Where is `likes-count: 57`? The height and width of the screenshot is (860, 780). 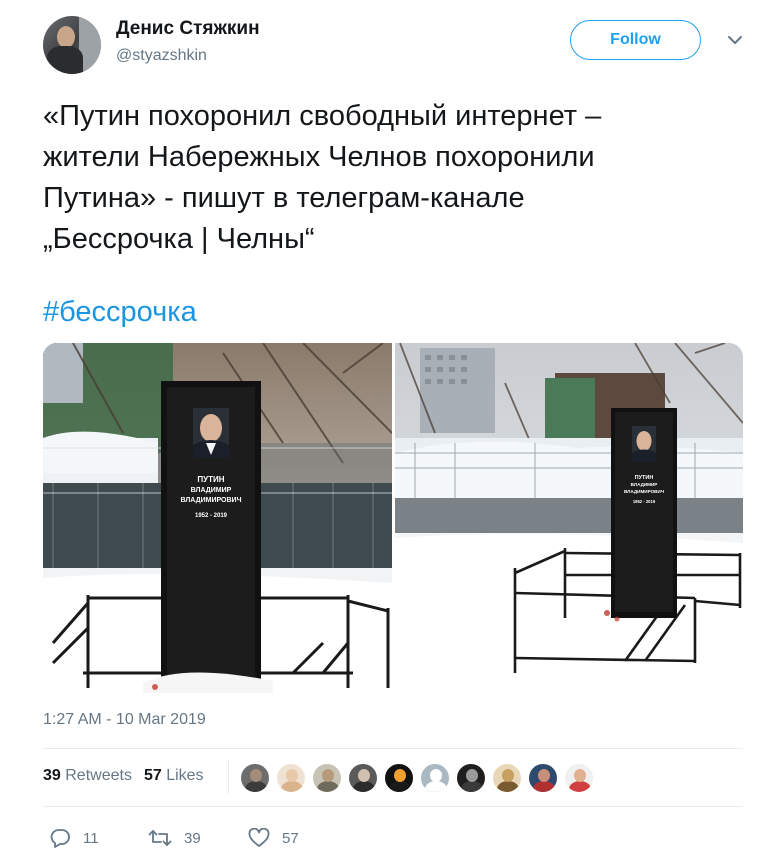 likes-count: 57 is located at coordinates (152, 775).